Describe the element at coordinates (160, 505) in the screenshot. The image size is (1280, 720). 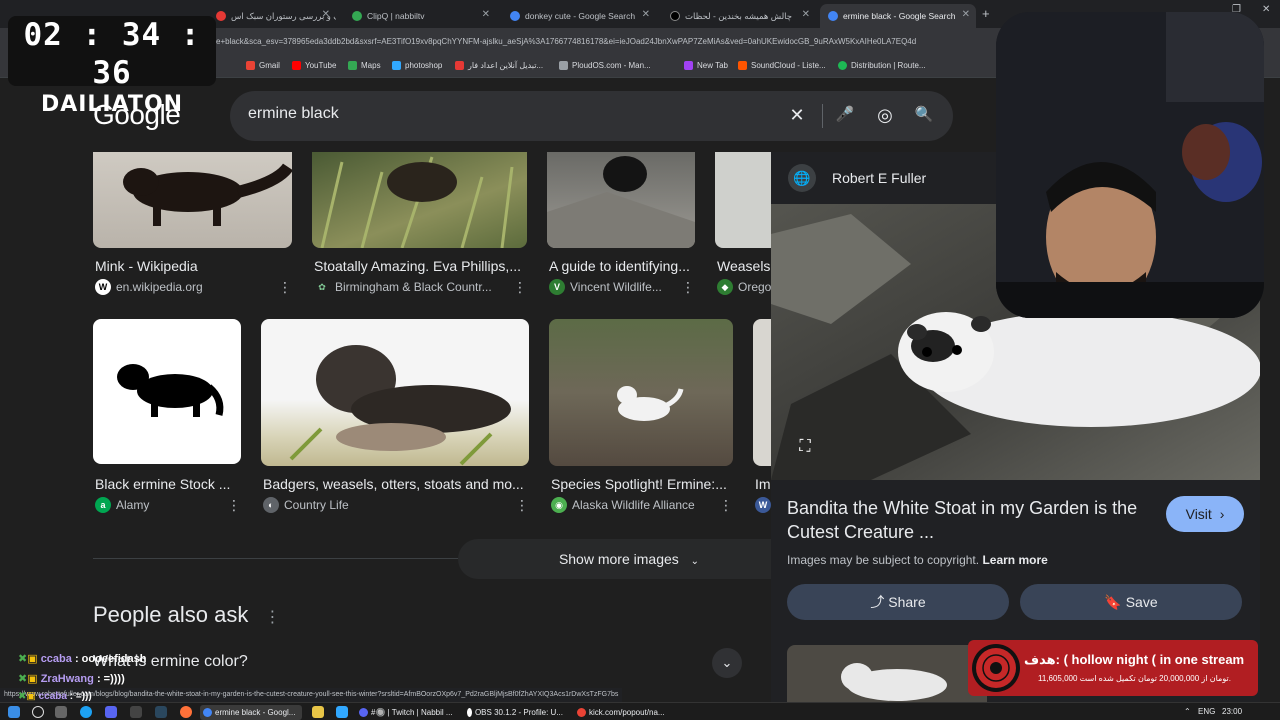
I see `image-source: a Alamy` at that location.